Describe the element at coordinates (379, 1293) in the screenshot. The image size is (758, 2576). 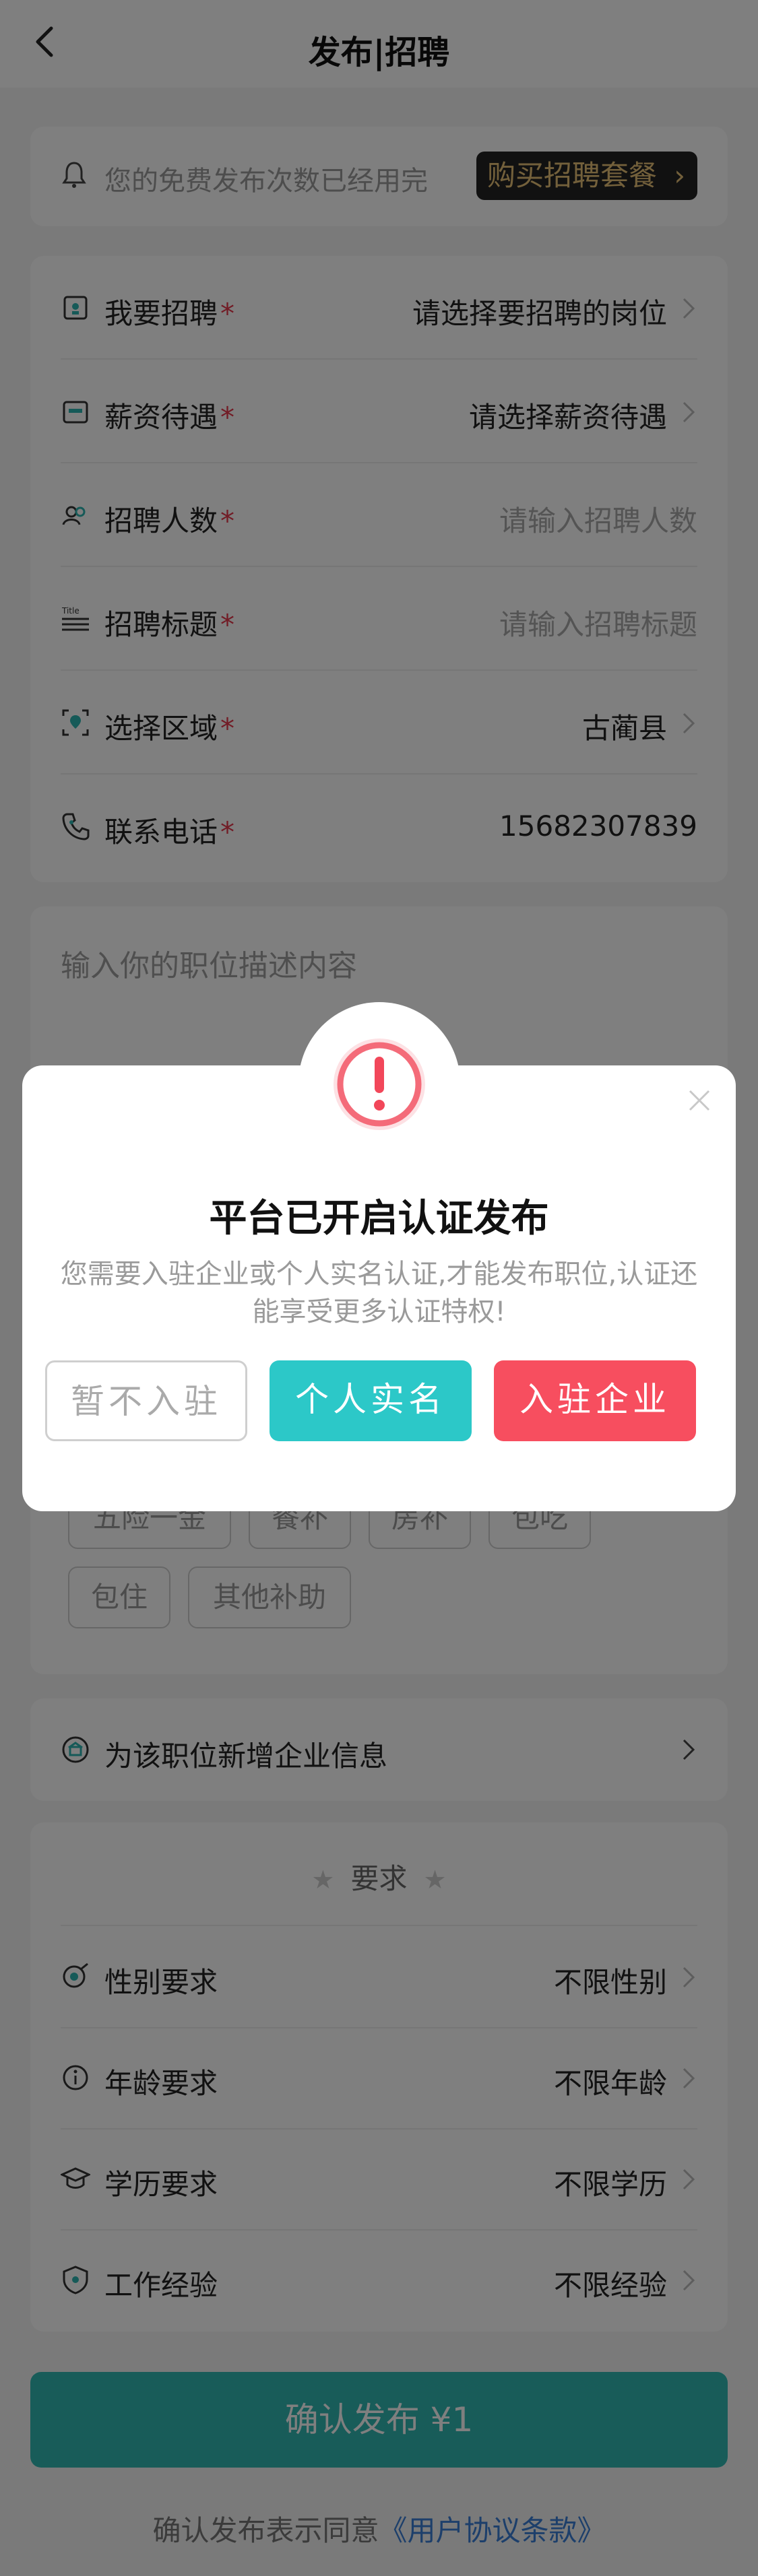
I see `dialog-message: 您需要入驻企业或个人实名认证,才能发布职位,认证还能享受更多认证特权!` at that location.